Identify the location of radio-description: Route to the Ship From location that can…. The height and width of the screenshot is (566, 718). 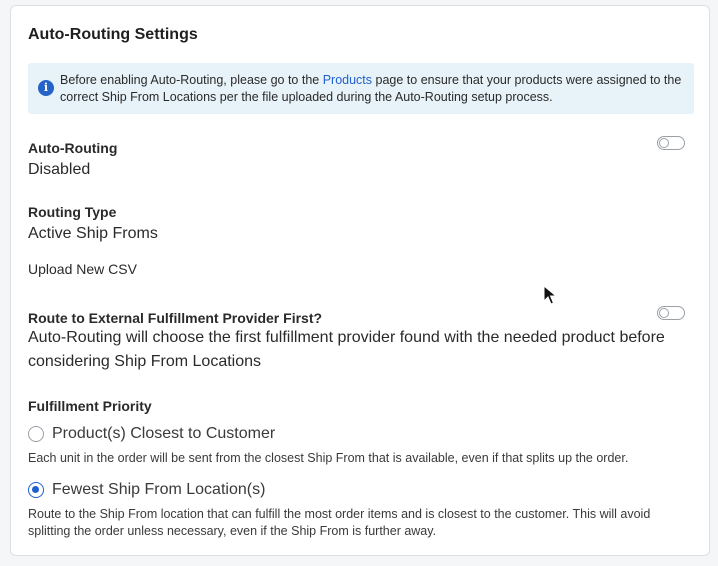
(339, 522).